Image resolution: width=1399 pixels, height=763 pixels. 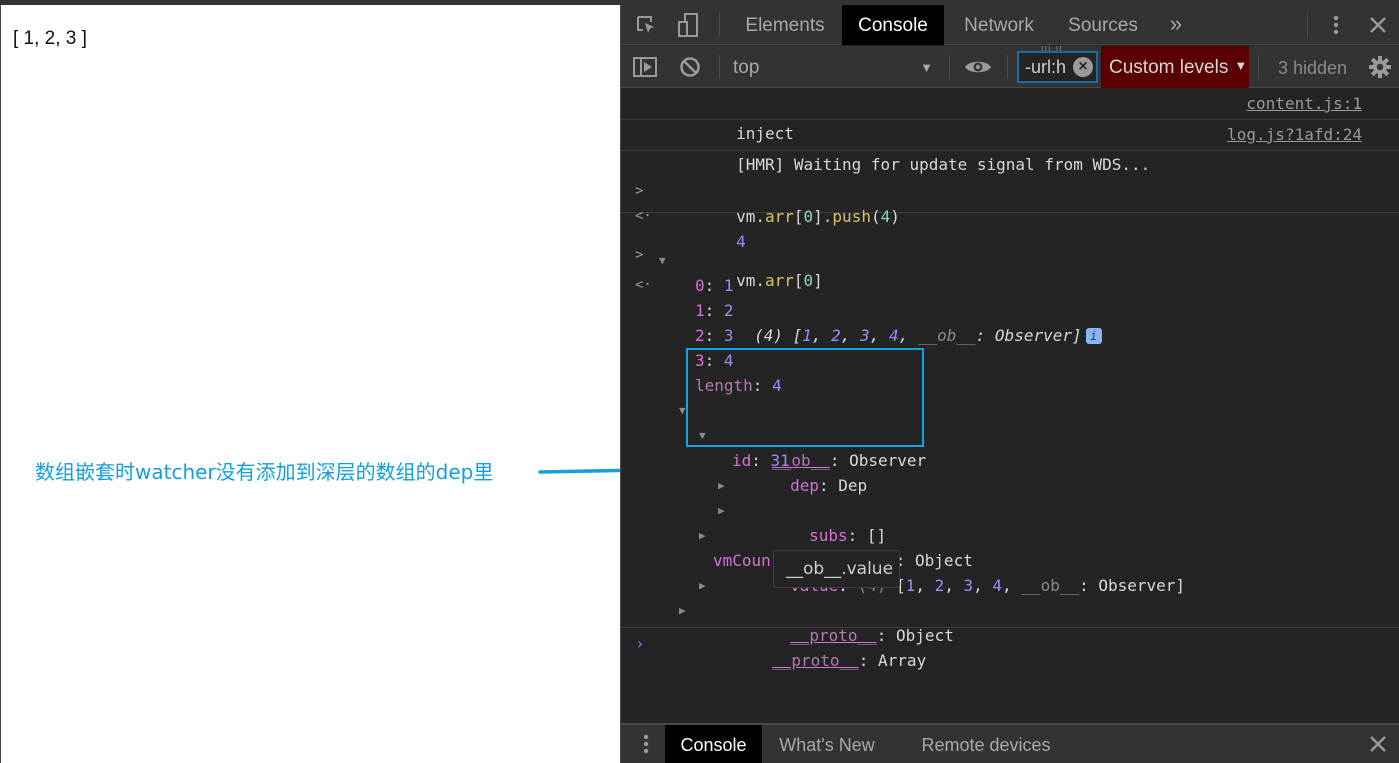 What do you see at coordinates (1046, 67) in the screenshot?
I see `filter-value: -url:h` at bounding box center [1046, 67].